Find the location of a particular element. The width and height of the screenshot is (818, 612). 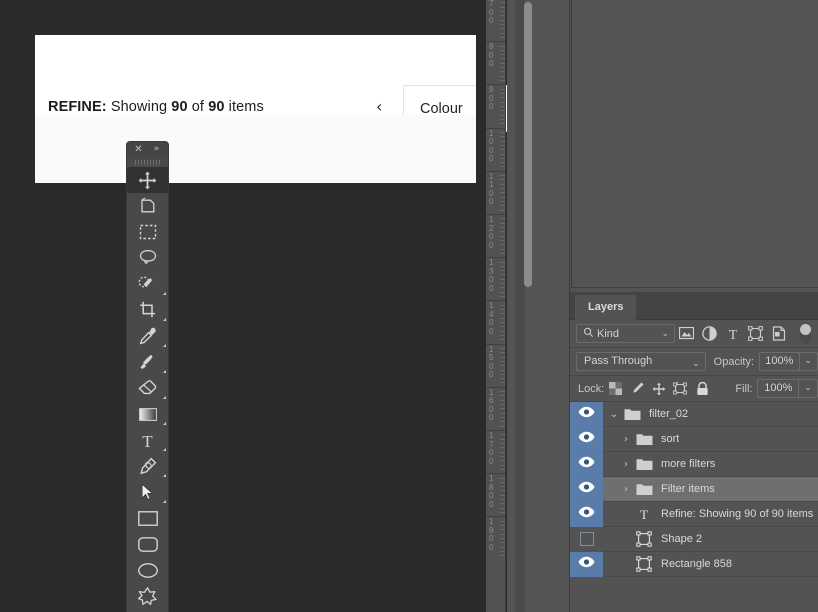

group-layer-thumbnail-icon is located at coordinates (644, 489).